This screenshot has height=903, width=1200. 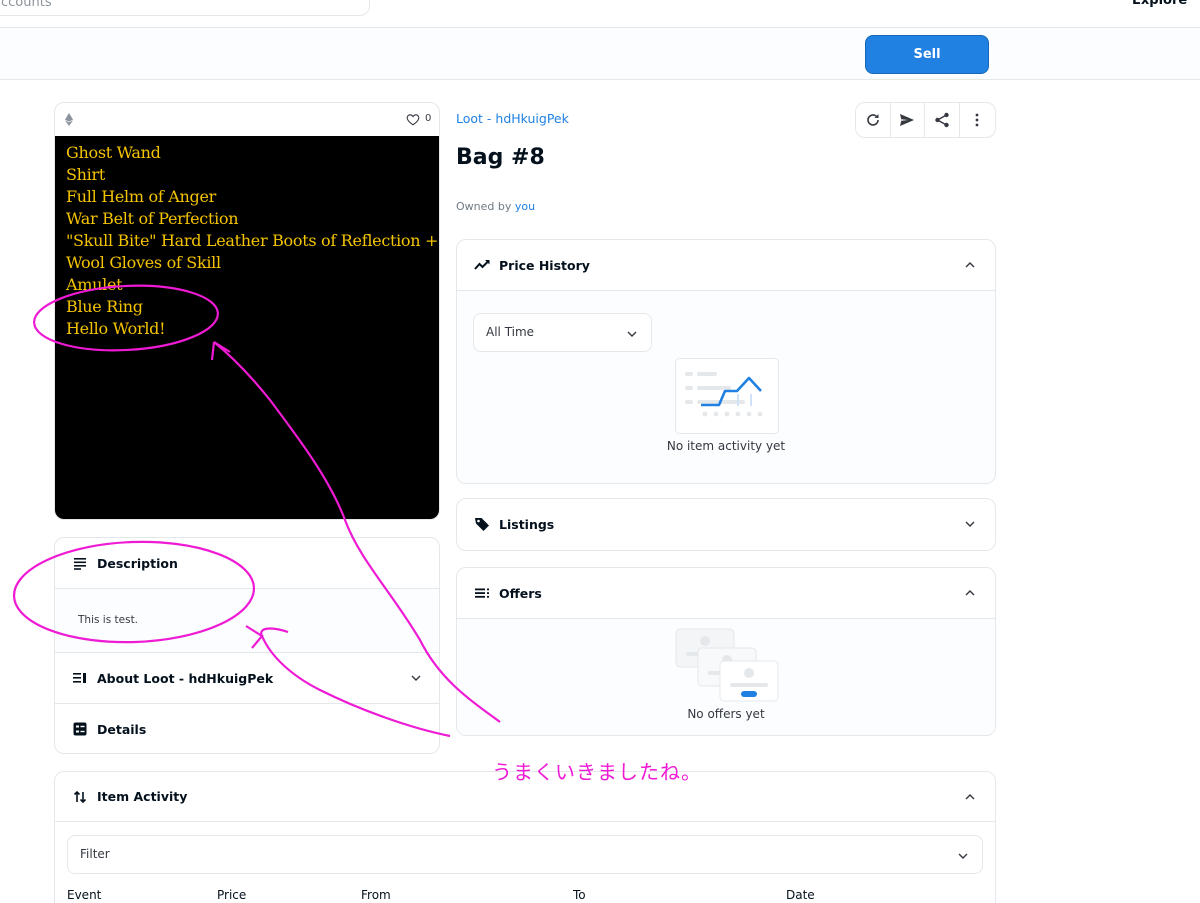 I want to click on owned-by-label: Owned by, so click(x=484, y=206).